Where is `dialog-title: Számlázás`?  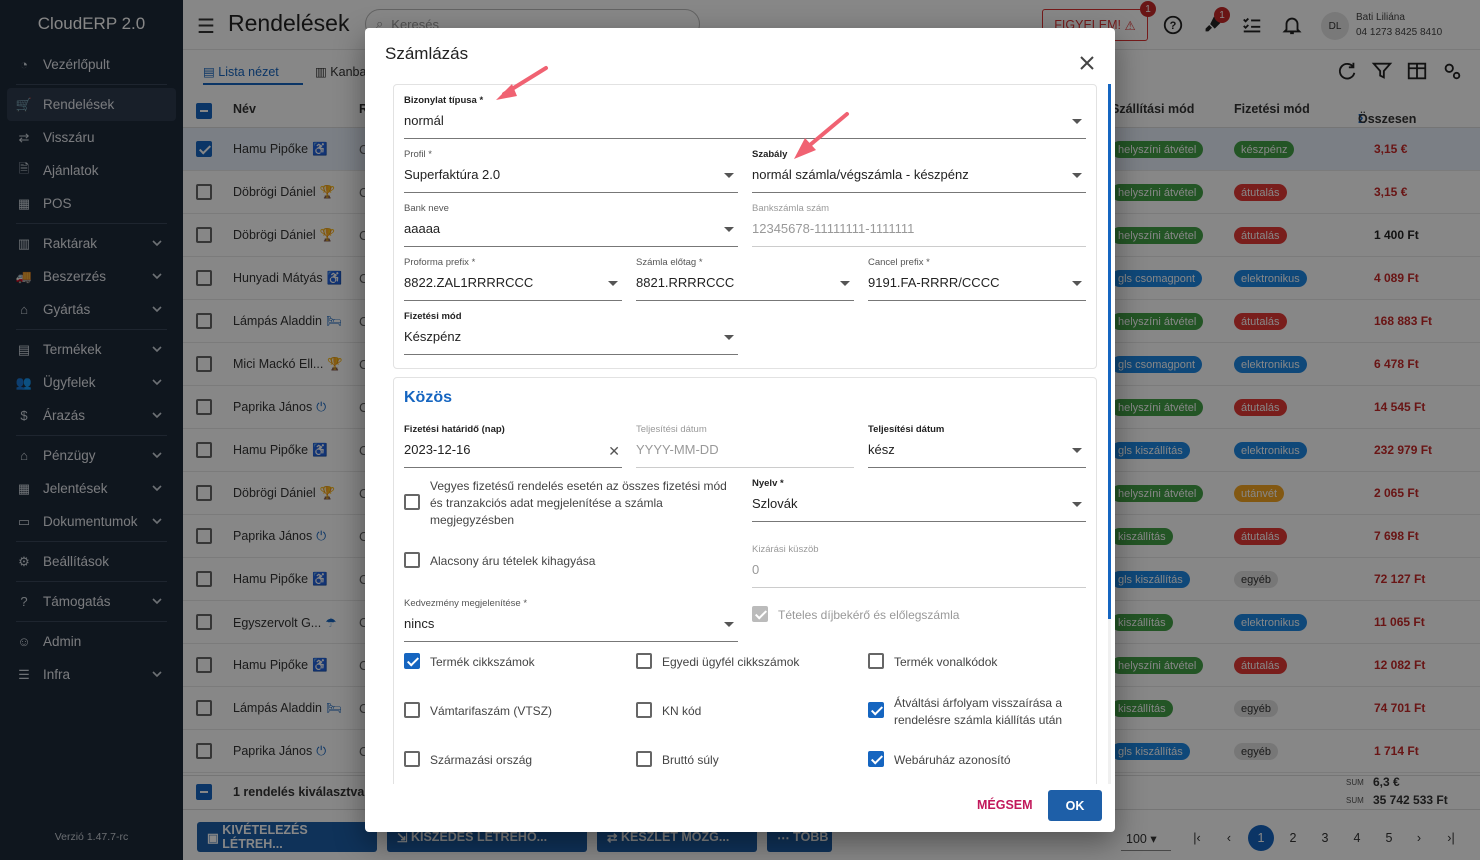
dialog-title: Számlázás is located at coordinates (427, 53).